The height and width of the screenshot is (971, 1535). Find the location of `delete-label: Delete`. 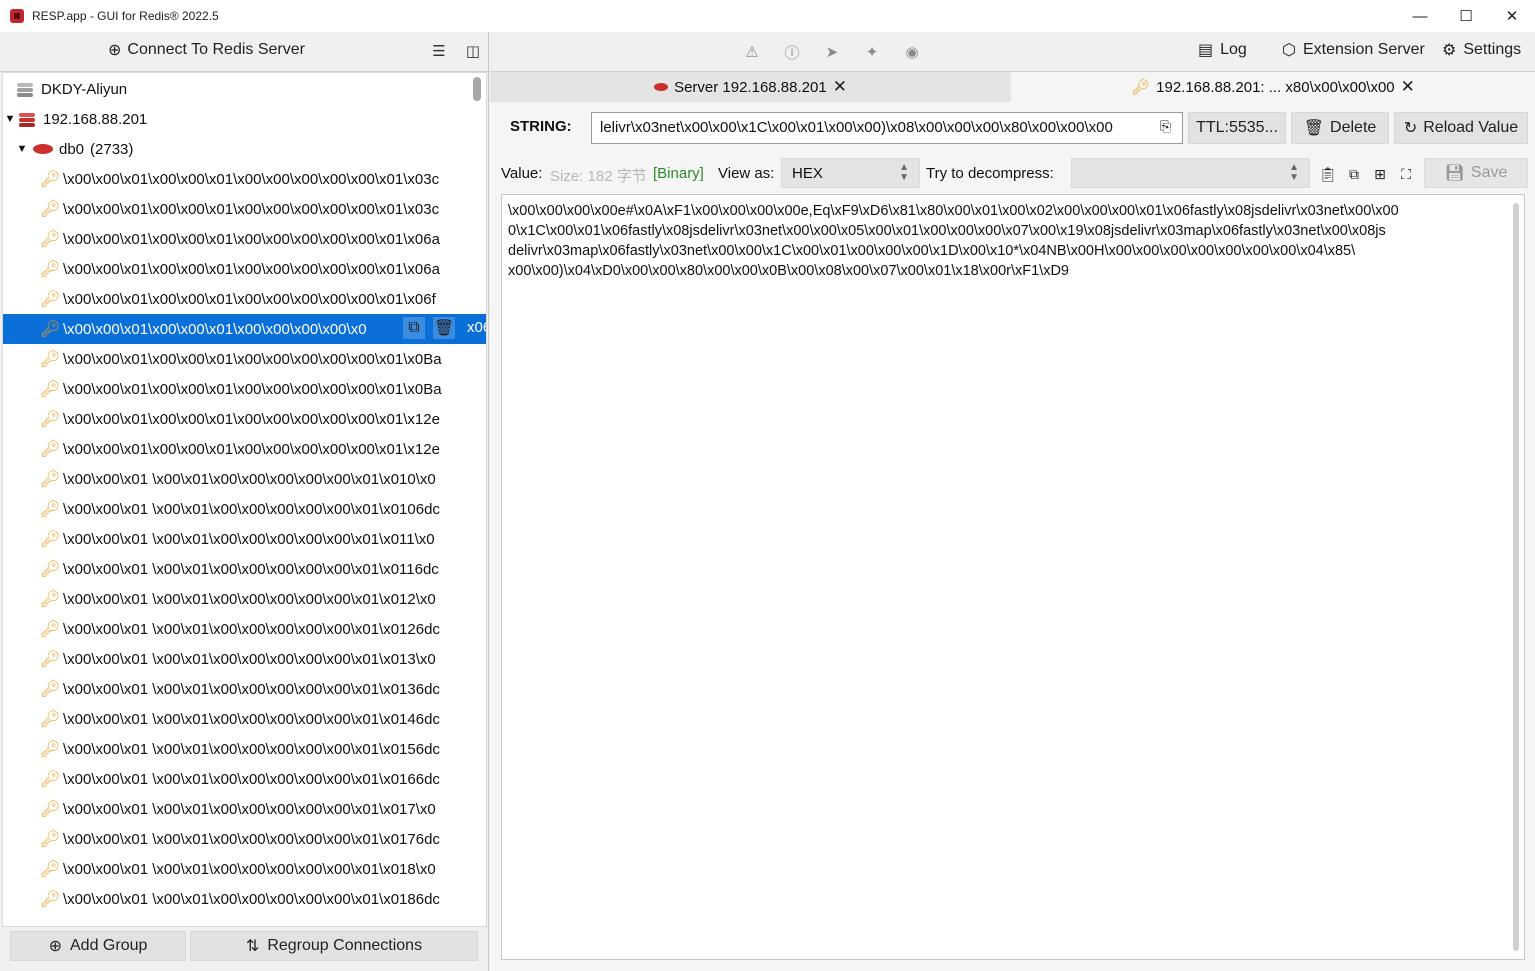

delete-label: Delete is located at coordinates (1353, 127).